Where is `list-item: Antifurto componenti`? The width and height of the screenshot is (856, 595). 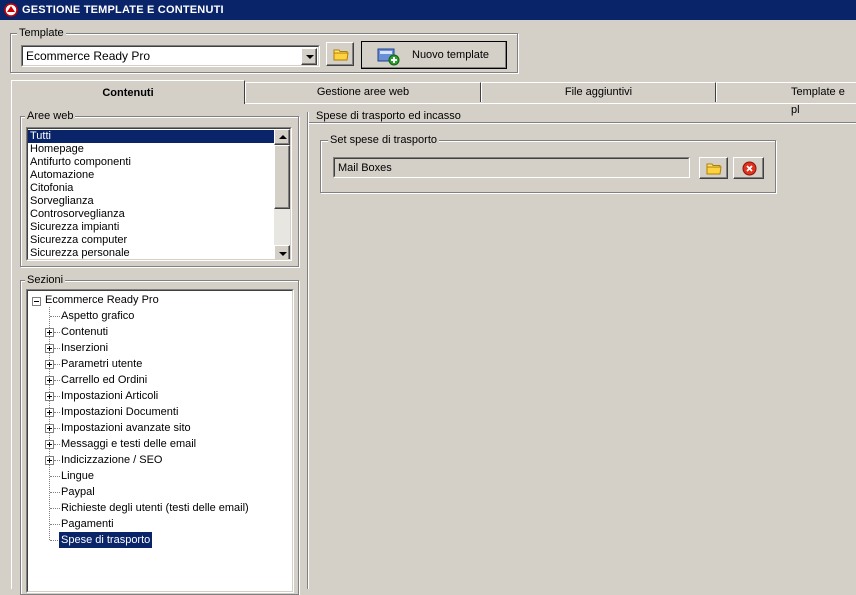 list-item: Antifurto componenti is located at coordinates (151, 162).